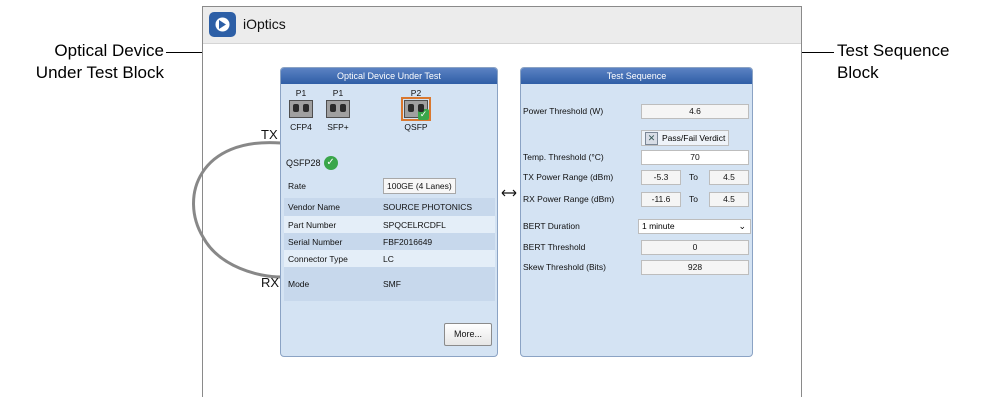 The image size is (986, 397). Describe the element at coordinates (222, 24) in the screenshot. I see `ioptics-logo-icon` at that location.